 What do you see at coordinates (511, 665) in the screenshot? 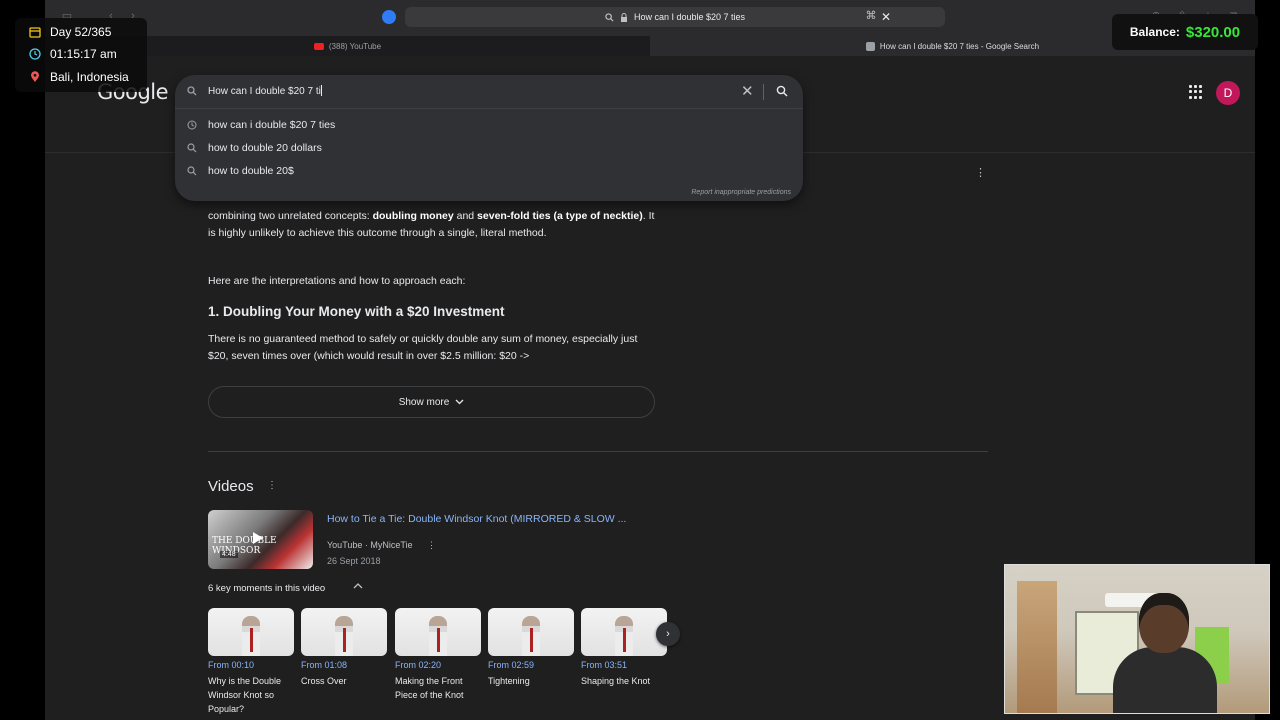
I see `key-moment-time: From 02:59` at bounding box center [511, 665].